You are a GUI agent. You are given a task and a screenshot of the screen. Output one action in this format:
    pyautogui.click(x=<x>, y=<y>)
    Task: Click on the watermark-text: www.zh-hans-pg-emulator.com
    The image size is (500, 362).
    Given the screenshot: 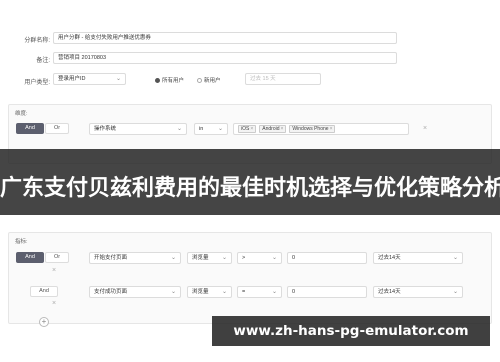 What is the action you would take?
    pyautogui.click(x=351, y=331)
    